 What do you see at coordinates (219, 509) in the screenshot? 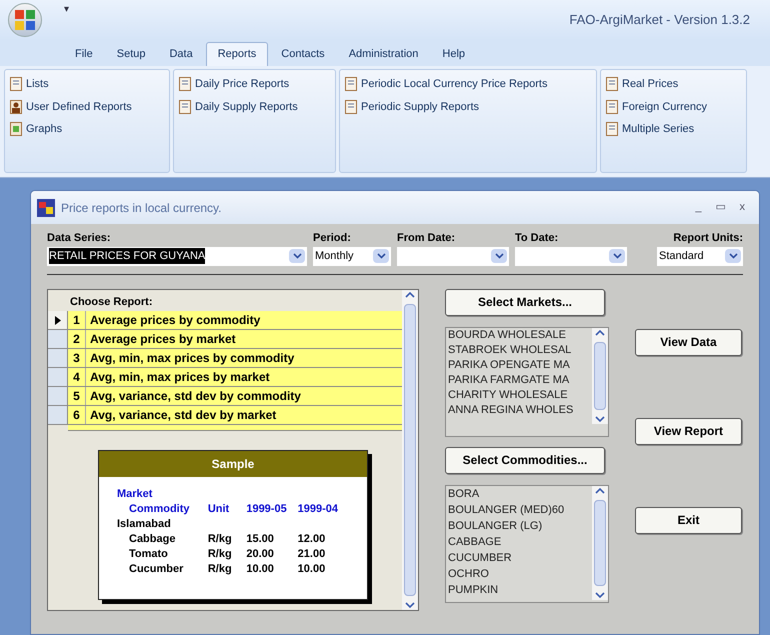
I see `sample-column-heading: Unit` at bounding box center [219, 509].